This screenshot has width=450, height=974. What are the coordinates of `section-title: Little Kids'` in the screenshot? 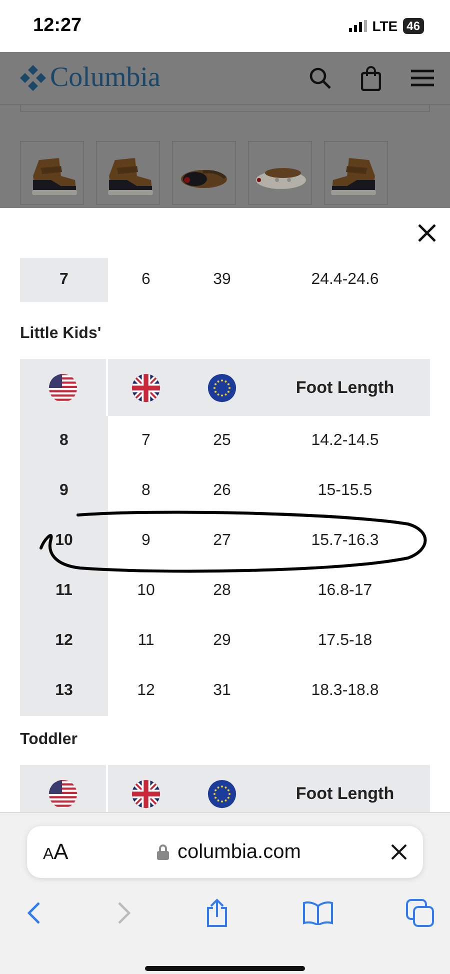 It's located at (61, 334).